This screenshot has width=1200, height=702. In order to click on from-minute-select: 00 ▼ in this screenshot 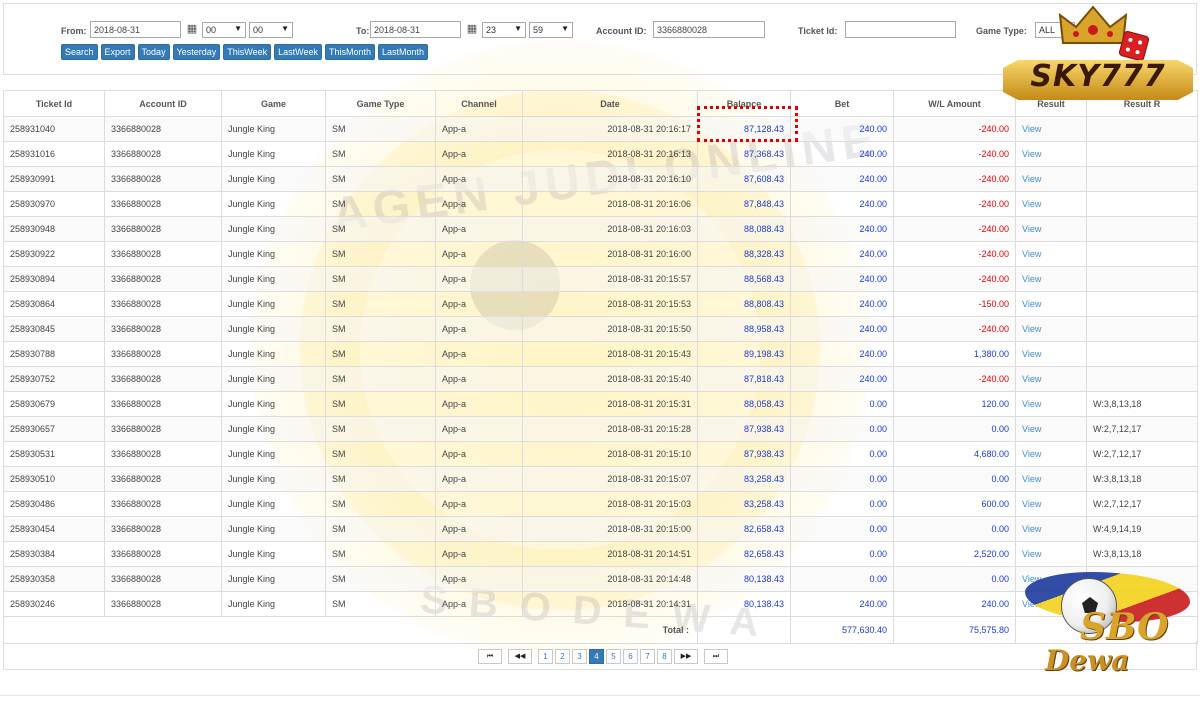, I will do `click(271, 30)`.